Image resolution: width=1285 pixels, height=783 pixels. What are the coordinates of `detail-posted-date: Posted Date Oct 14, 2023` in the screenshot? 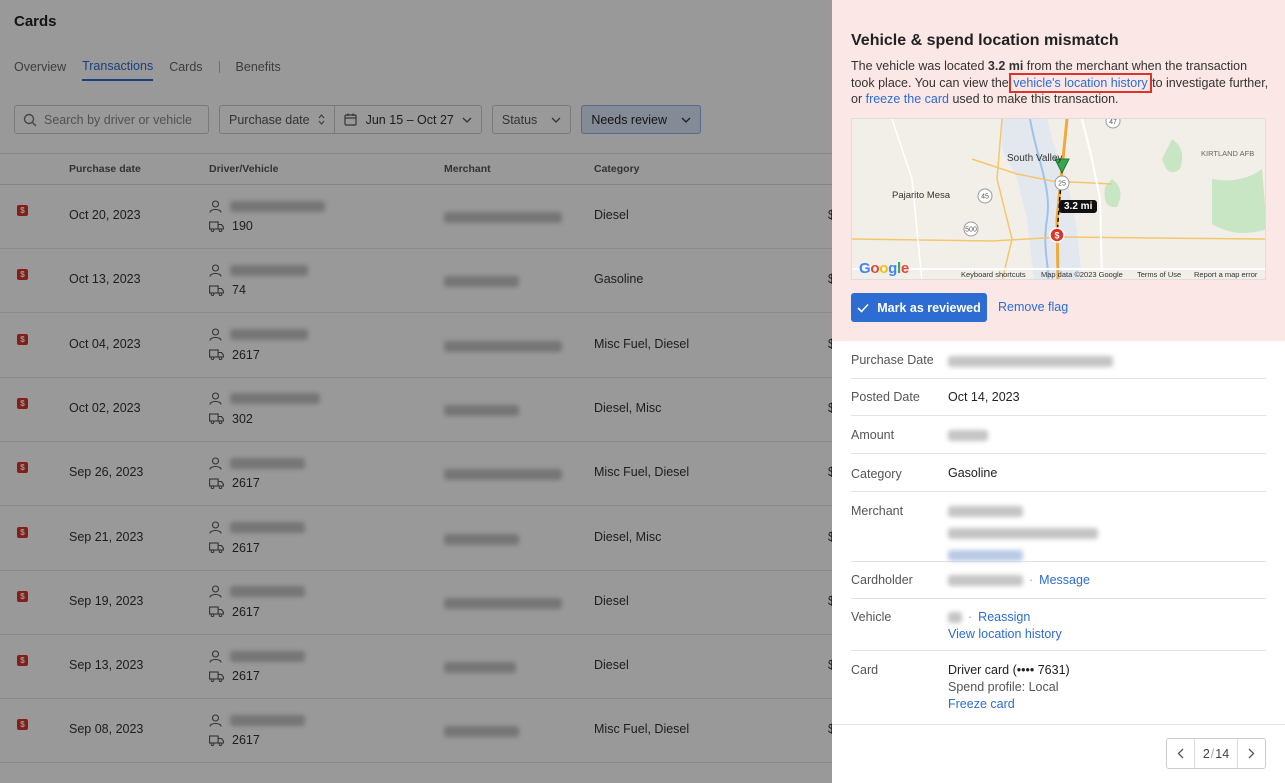 It's located at (1058, 397).